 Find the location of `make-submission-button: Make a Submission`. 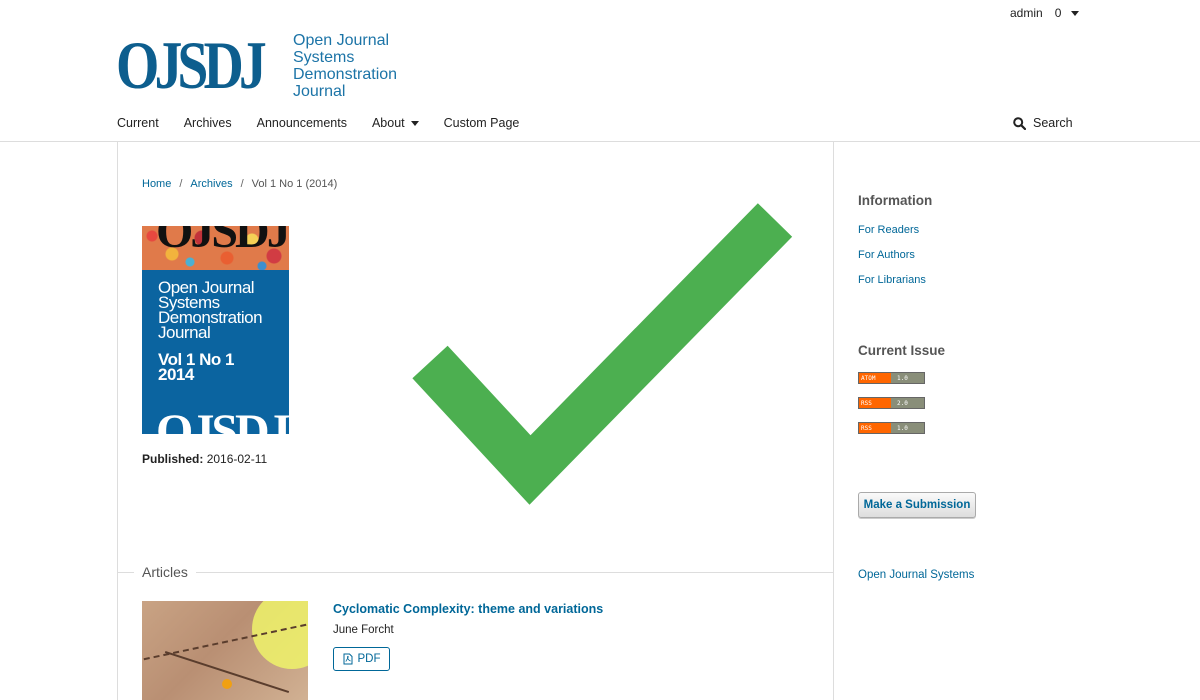

make-submission-button: Make a Submission is located at coordinates (917, 505).